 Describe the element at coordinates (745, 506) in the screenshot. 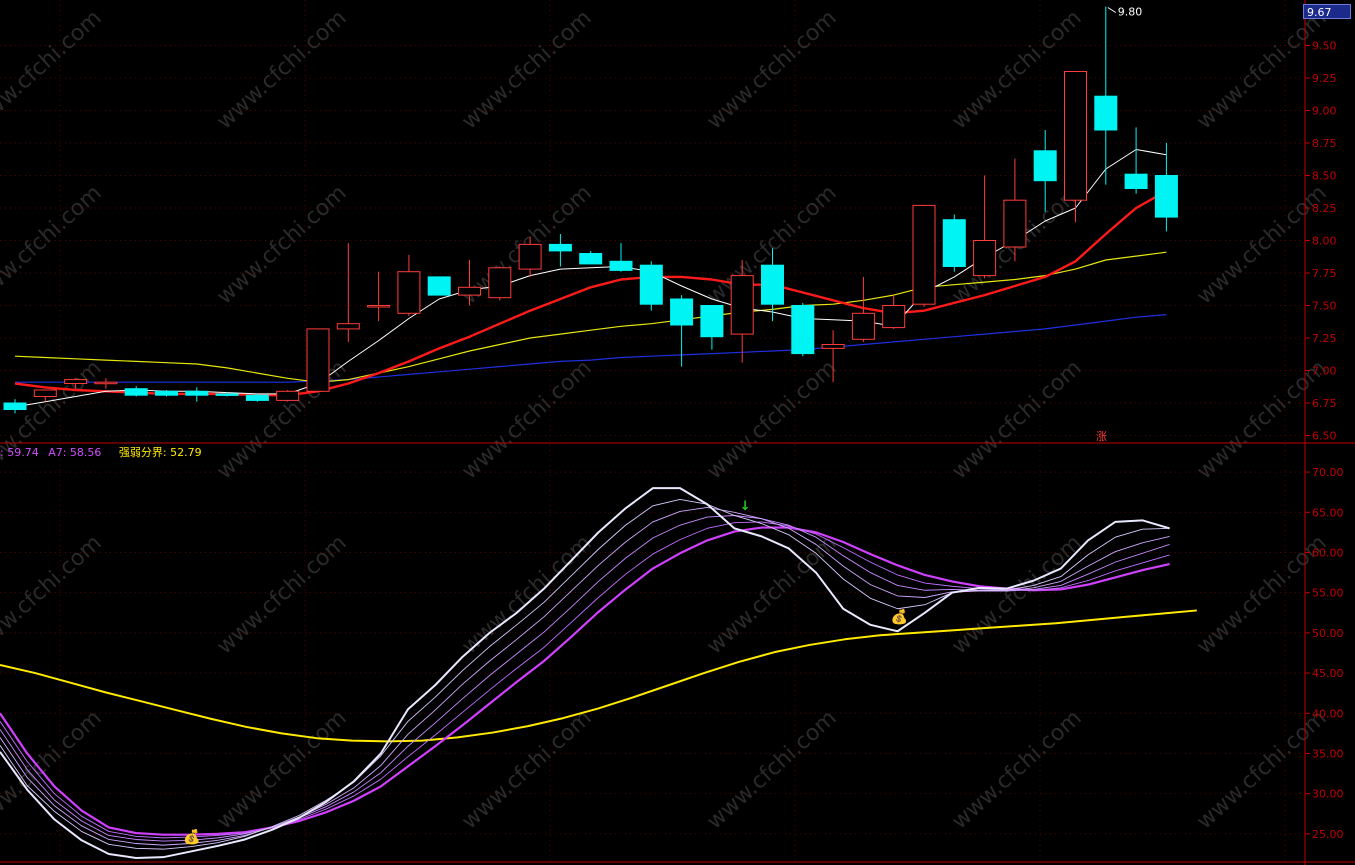

I see `arrow-down-icon: ↓` at that location.